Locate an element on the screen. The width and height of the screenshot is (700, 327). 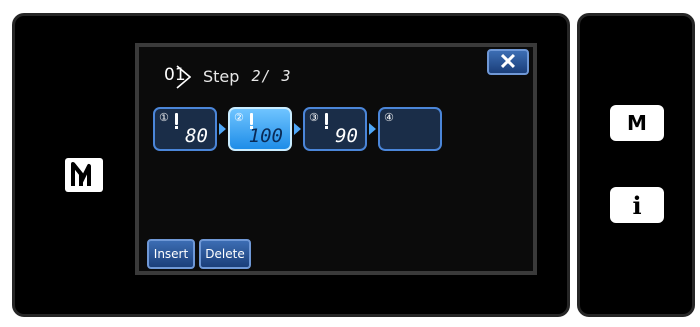
title-label: Step is located at coordinates (221, 76).